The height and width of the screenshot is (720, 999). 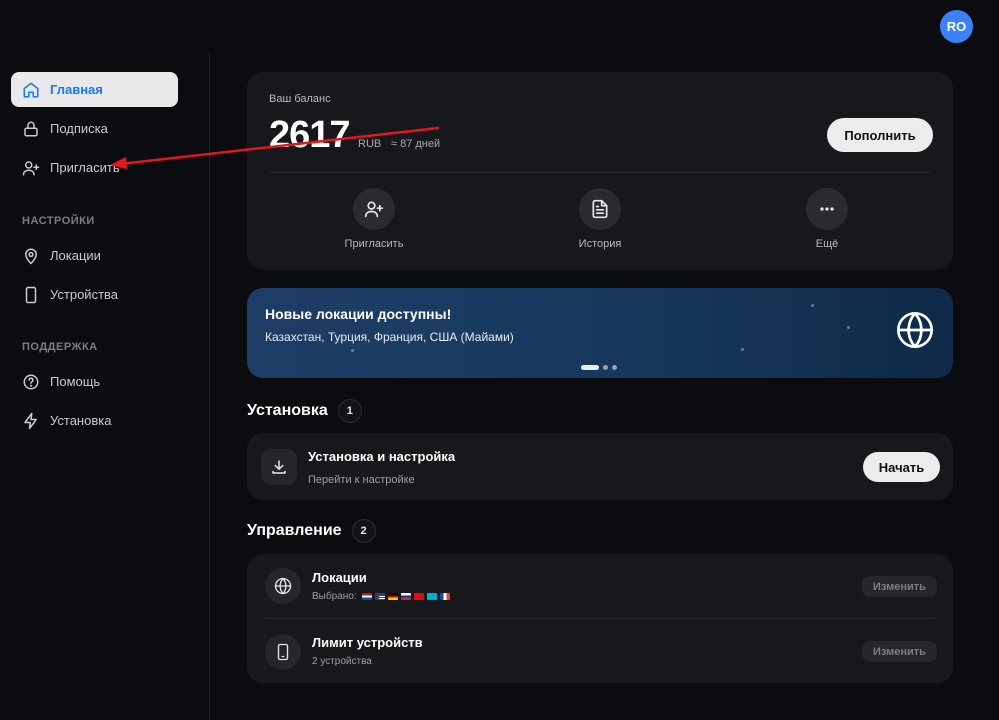 I want to click on banner-subtitle: Казахстан, Турция, Франция, США (Майами), so click(x=389, y=337).